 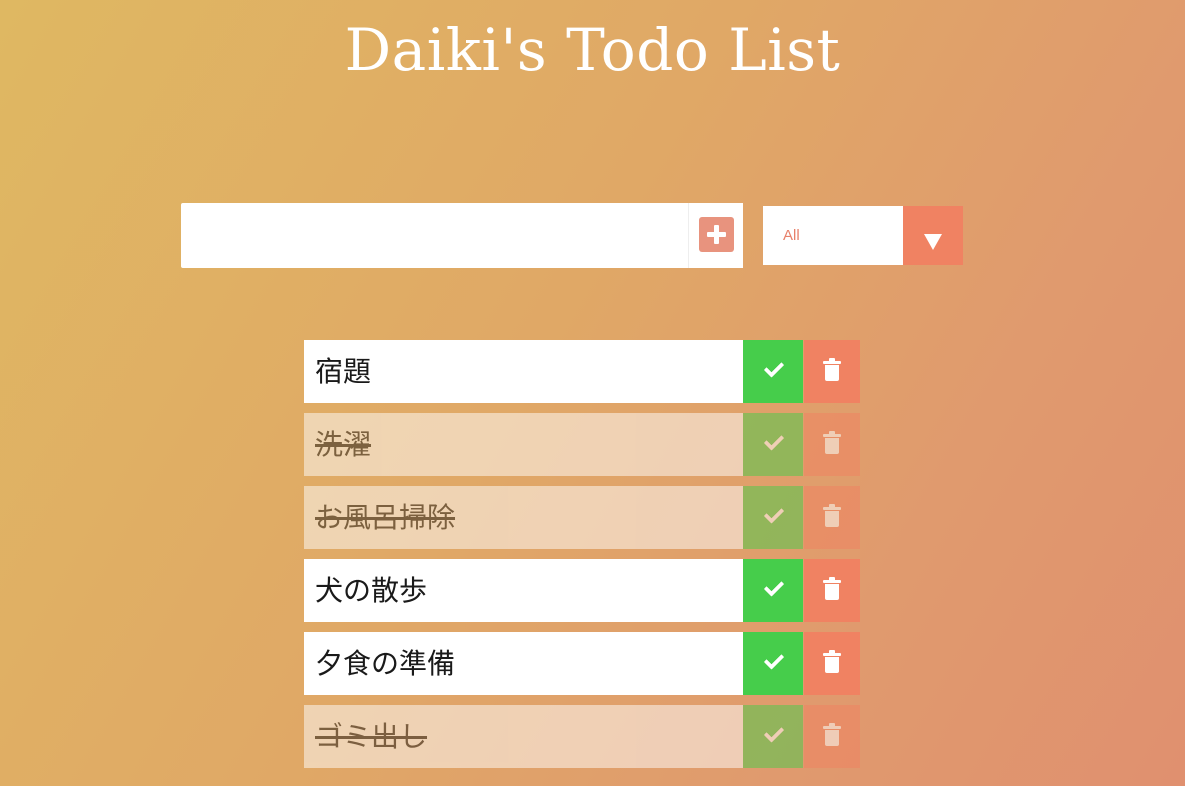 I want to click on add-todo-button, so click(x=715, y=235).